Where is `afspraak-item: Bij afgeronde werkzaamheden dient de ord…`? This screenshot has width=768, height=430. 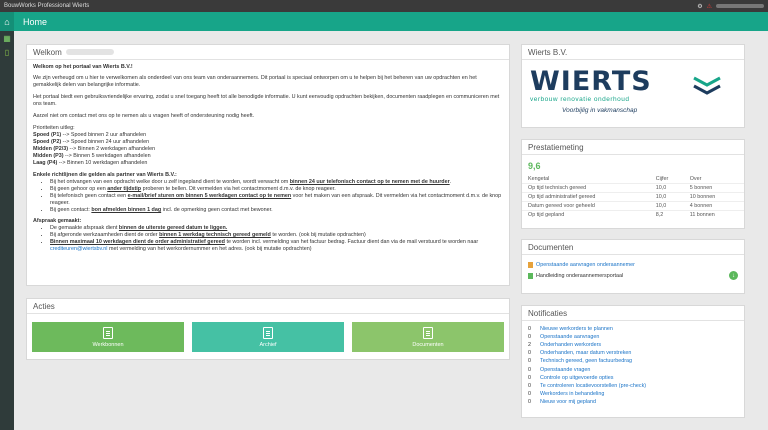 afspraak-item: Bij afgeronde werkzaamheden dient de ord… is located at coordinates (276, 235).